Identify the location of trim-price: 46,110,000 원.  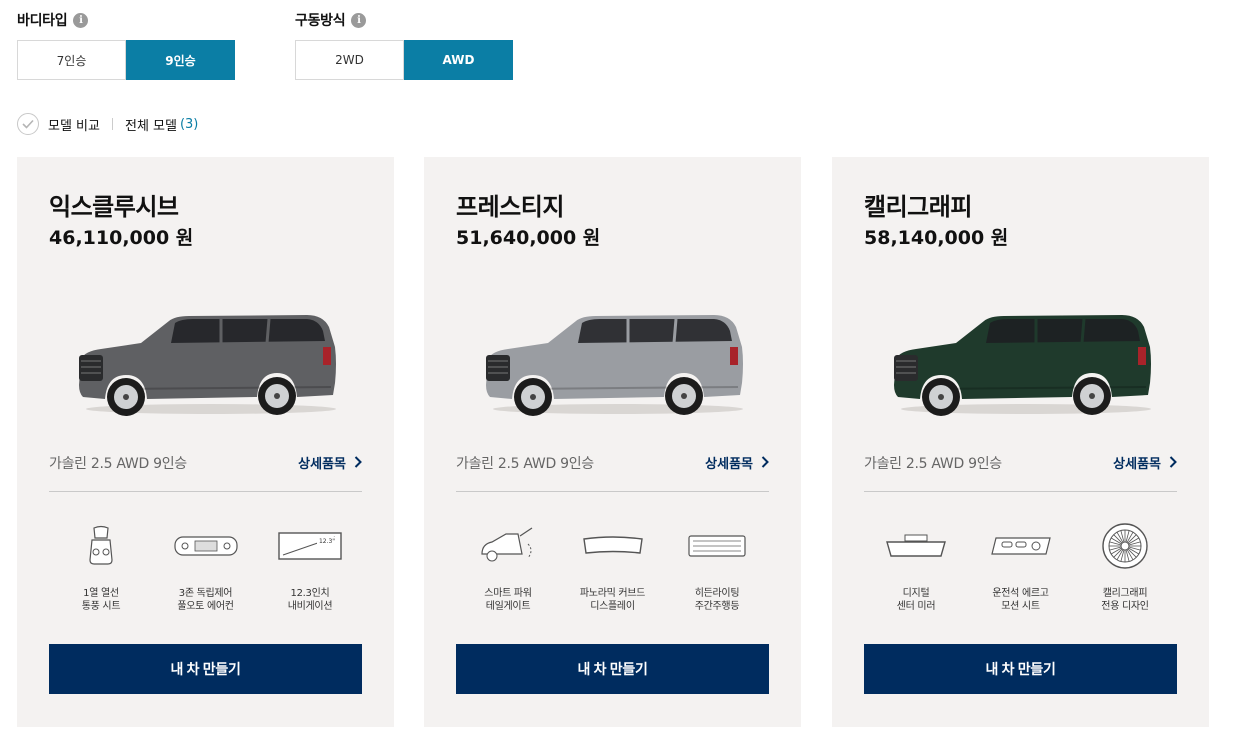
(121, 238).